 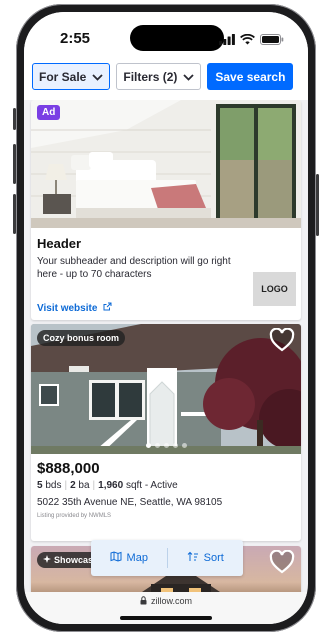 What do you see at coordinates (84, 485) in the screenshot?
I see `baths-unit: ba` at bounding box center [84, 485].